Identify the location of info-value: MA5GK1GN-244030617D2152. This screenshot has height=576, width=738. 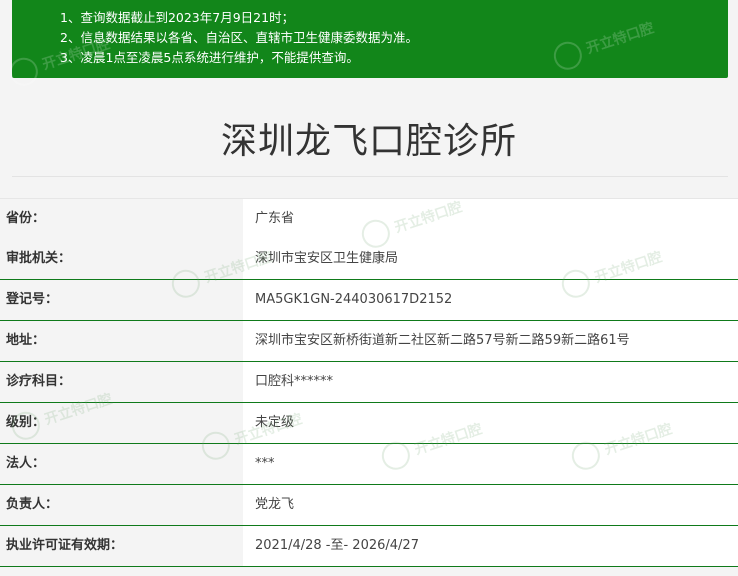
(490, 300).